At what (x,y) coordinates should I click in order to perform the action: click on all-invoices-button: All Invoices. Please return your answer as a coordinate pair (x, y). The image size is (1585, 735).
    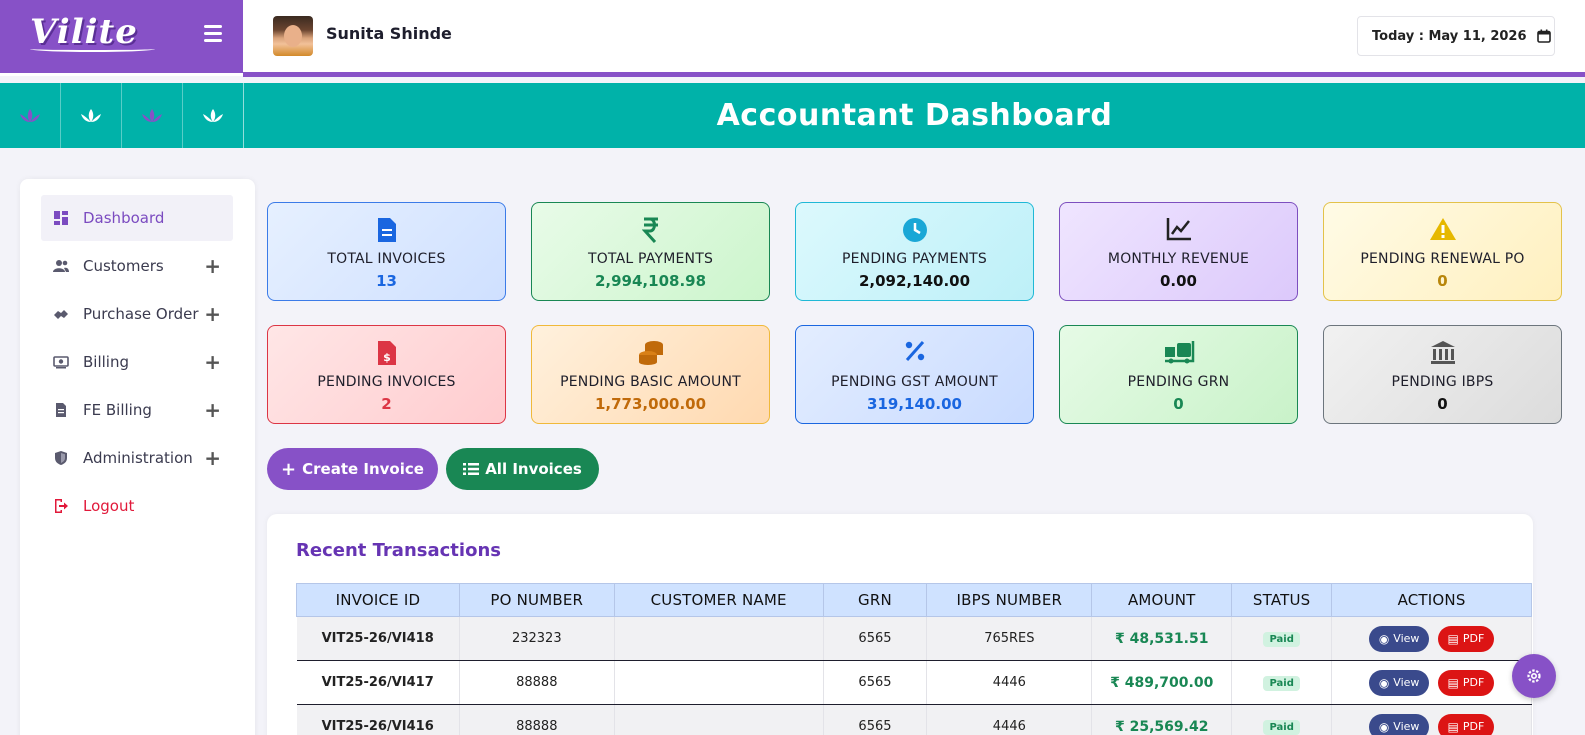
    Looking at the image, I should click on (522, 469).